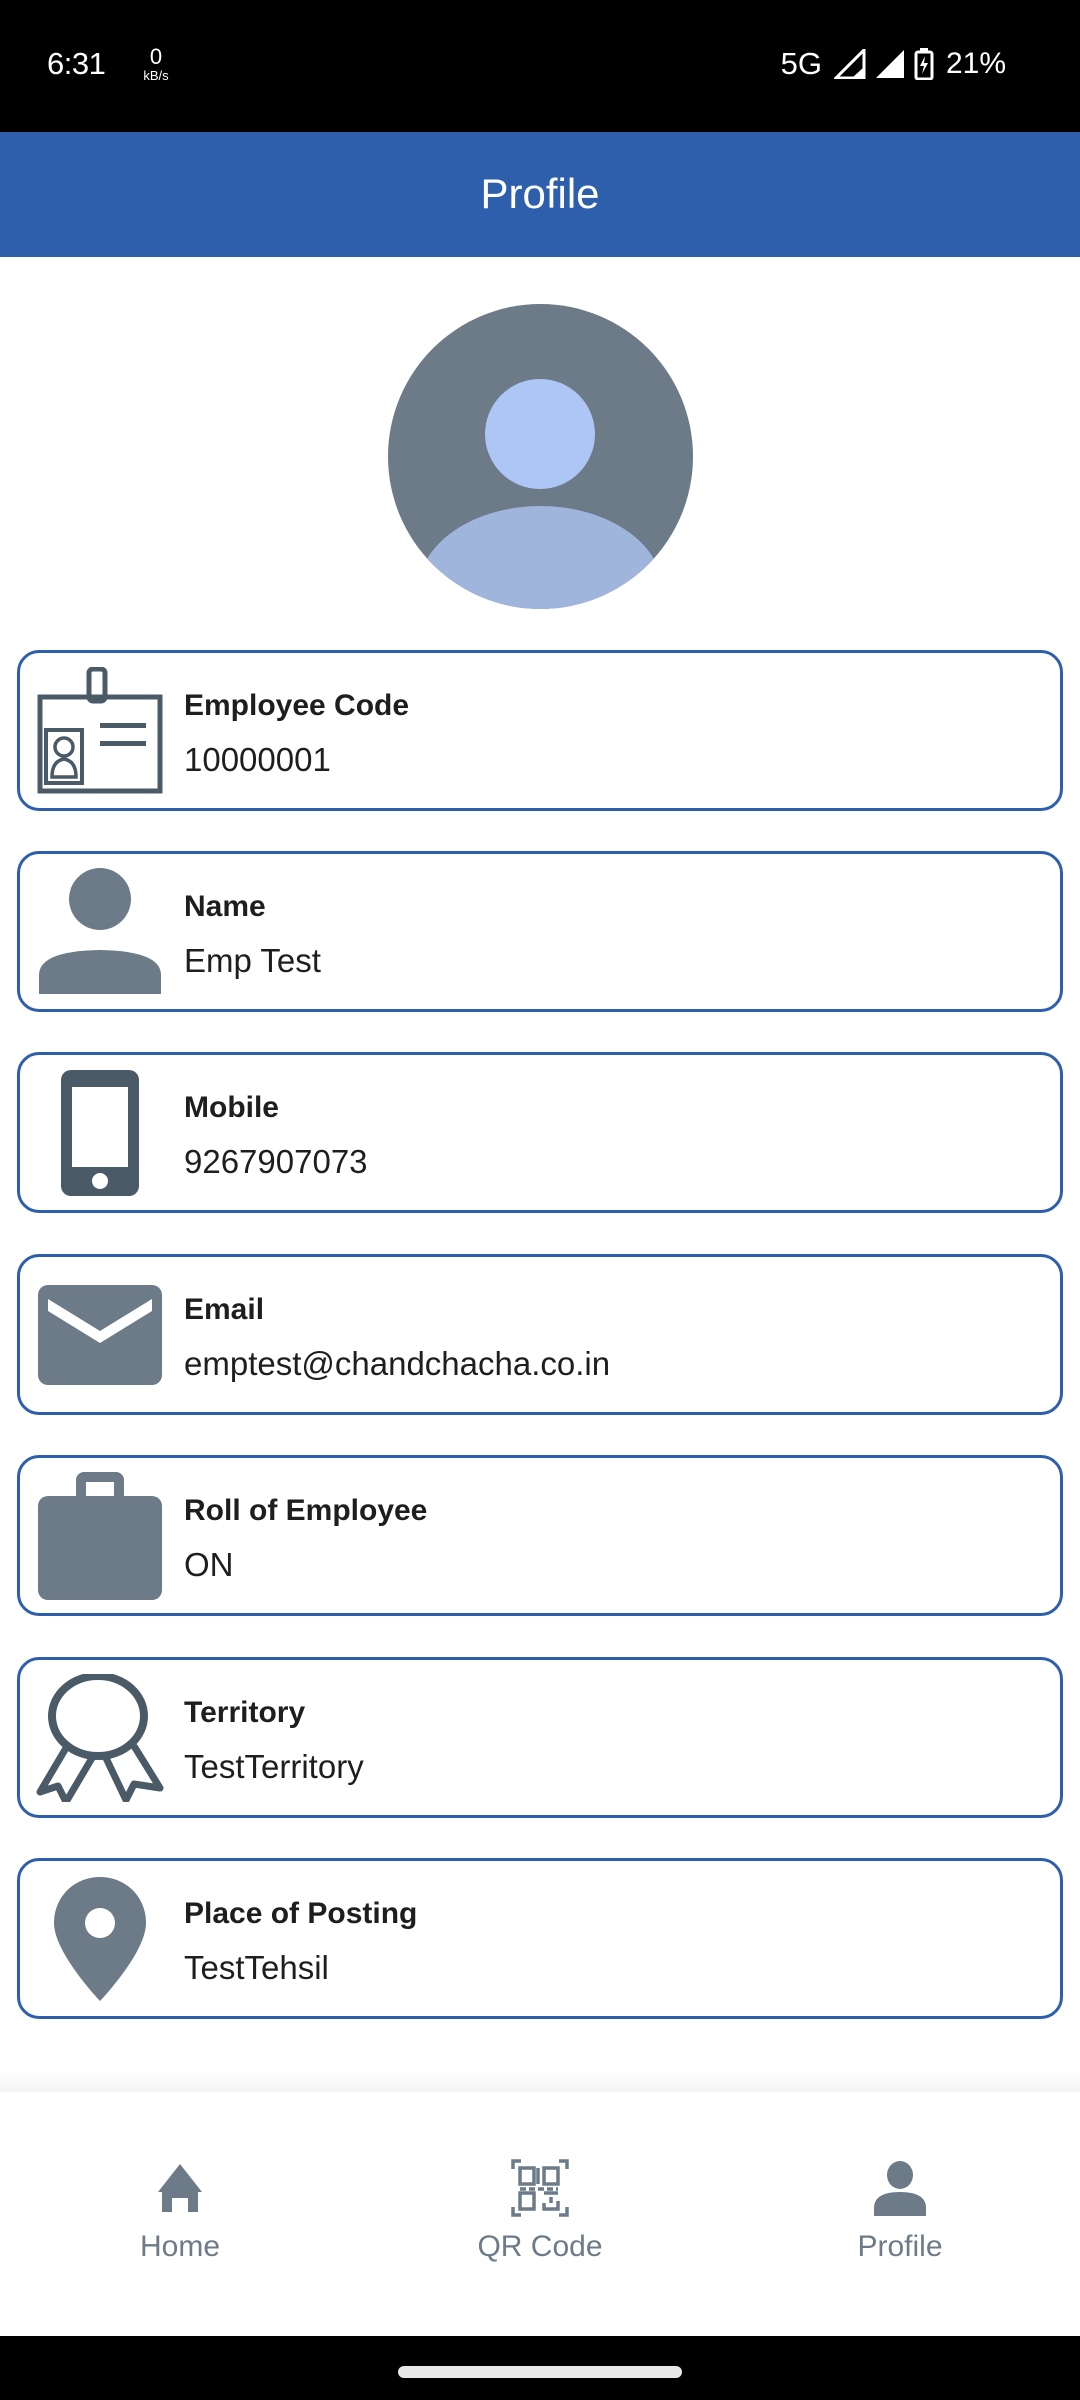 The height and width of the screenshot is (2400, 1080). I want to click on home-icon, so click(180, 2188).